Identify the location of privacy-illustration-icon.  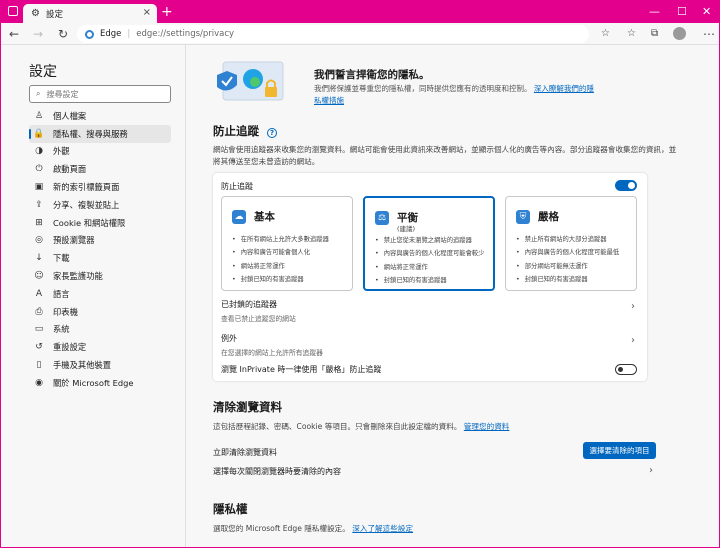
(250, 81).